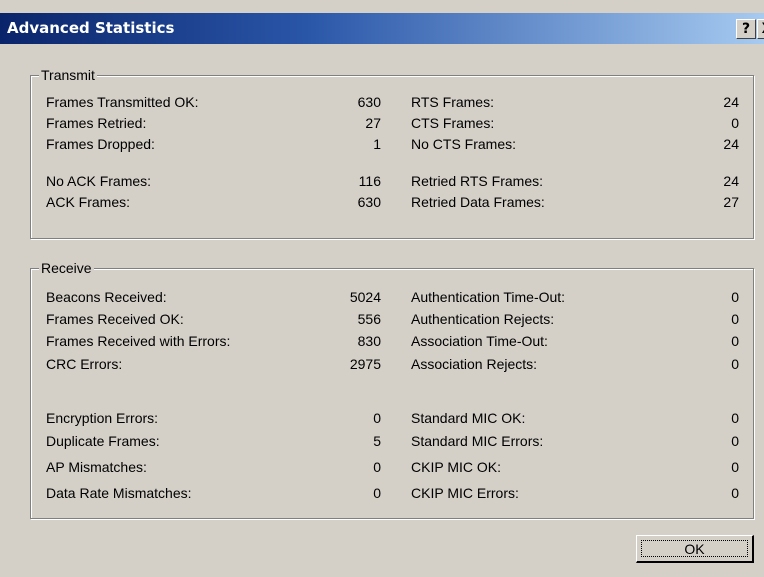 The width and height of the screenshot is (764, 577). I want to click on question-mark-icon: ?, so click(746, 29).